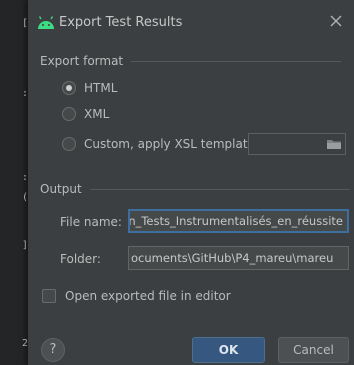  Describe the element at coordinates (97, 114) in the screenshot. I see `radio-label-xml: XML` at that location.